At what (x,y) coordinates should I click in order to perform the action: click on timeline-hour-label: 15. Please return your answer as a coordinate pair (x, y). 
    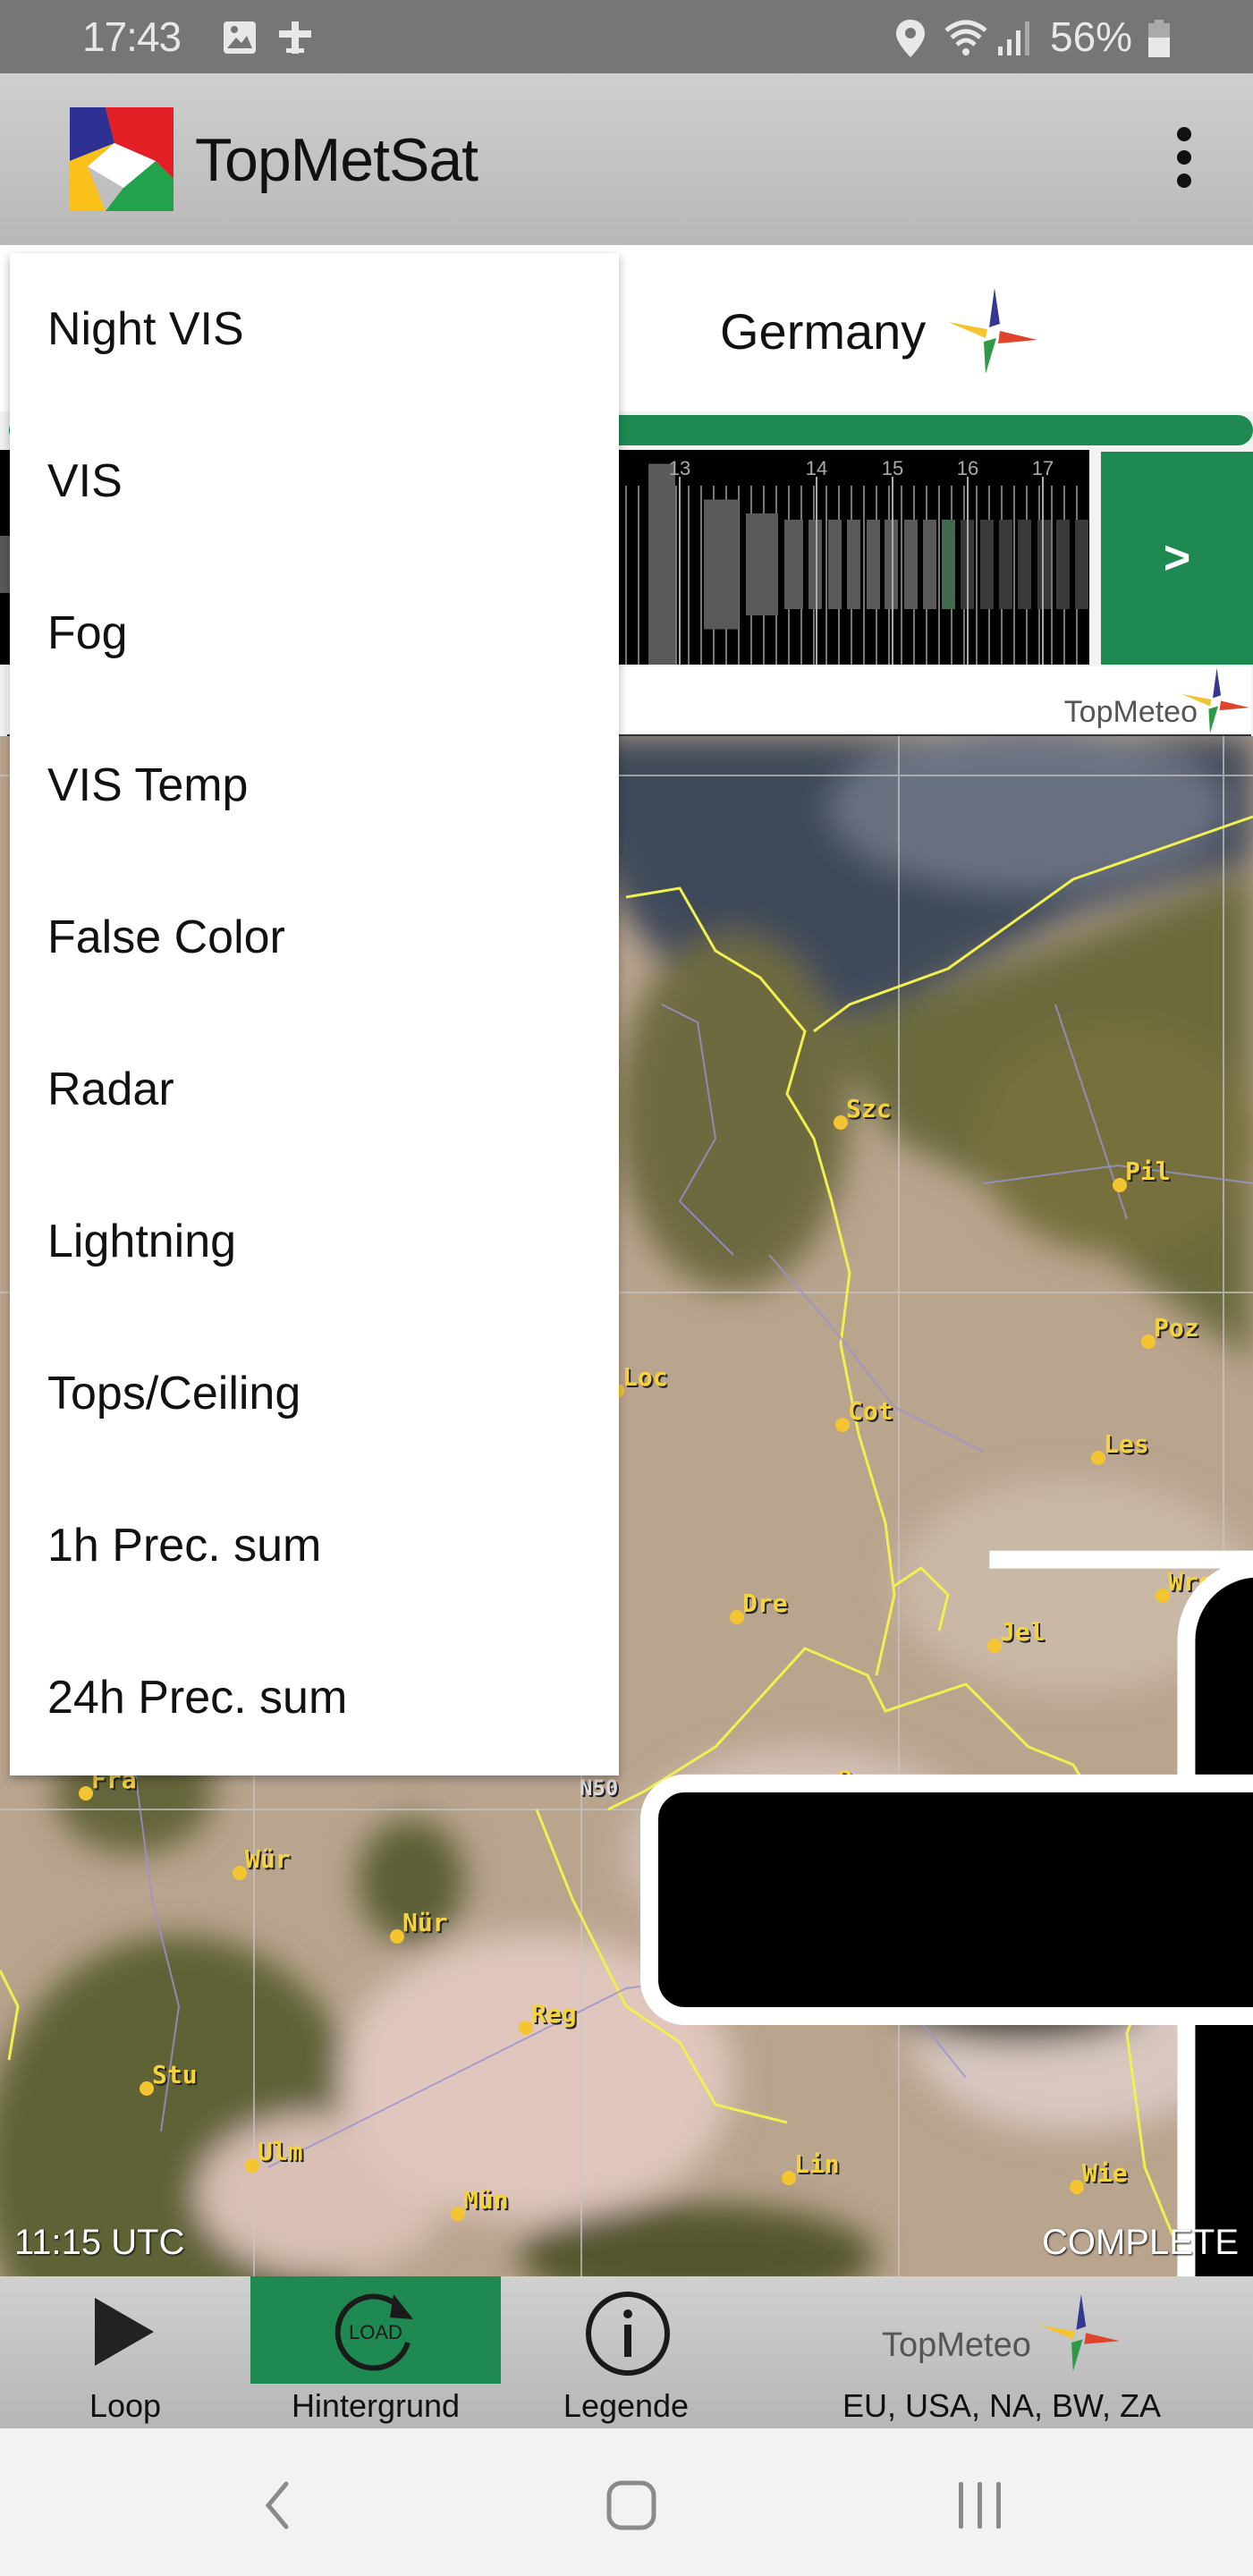
    Looking at the image, I should click on (892, 468).